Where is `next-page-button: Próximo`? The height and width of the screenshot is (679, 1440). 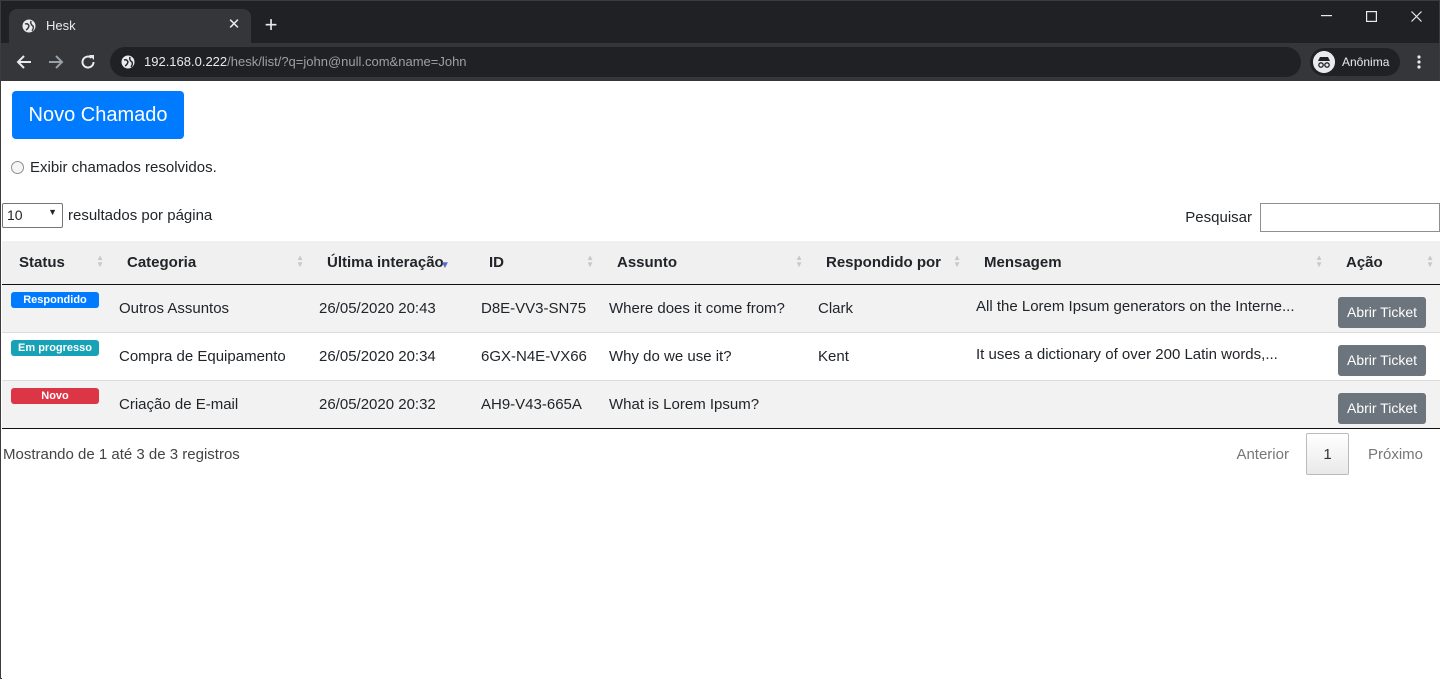
next-page-button: Próximo is located at coordinates (1395, 454).